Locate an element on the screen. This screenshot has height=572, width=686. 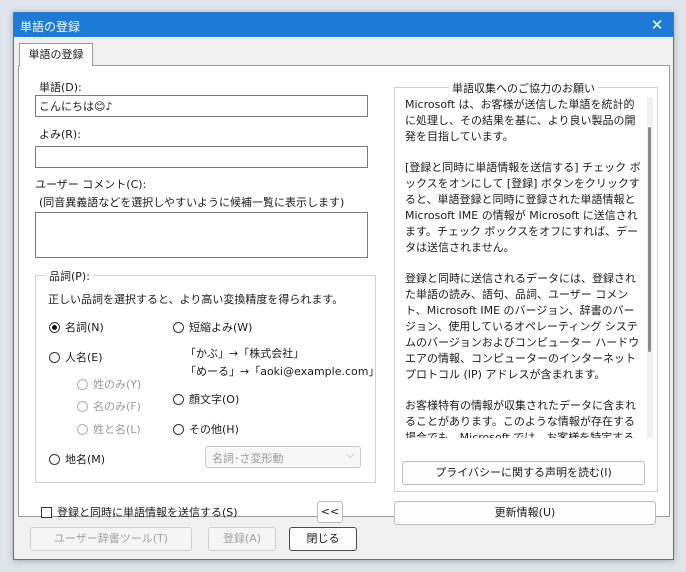
radio-emoticon-label: 顔文字(O) is located at coordinates (214, 399).